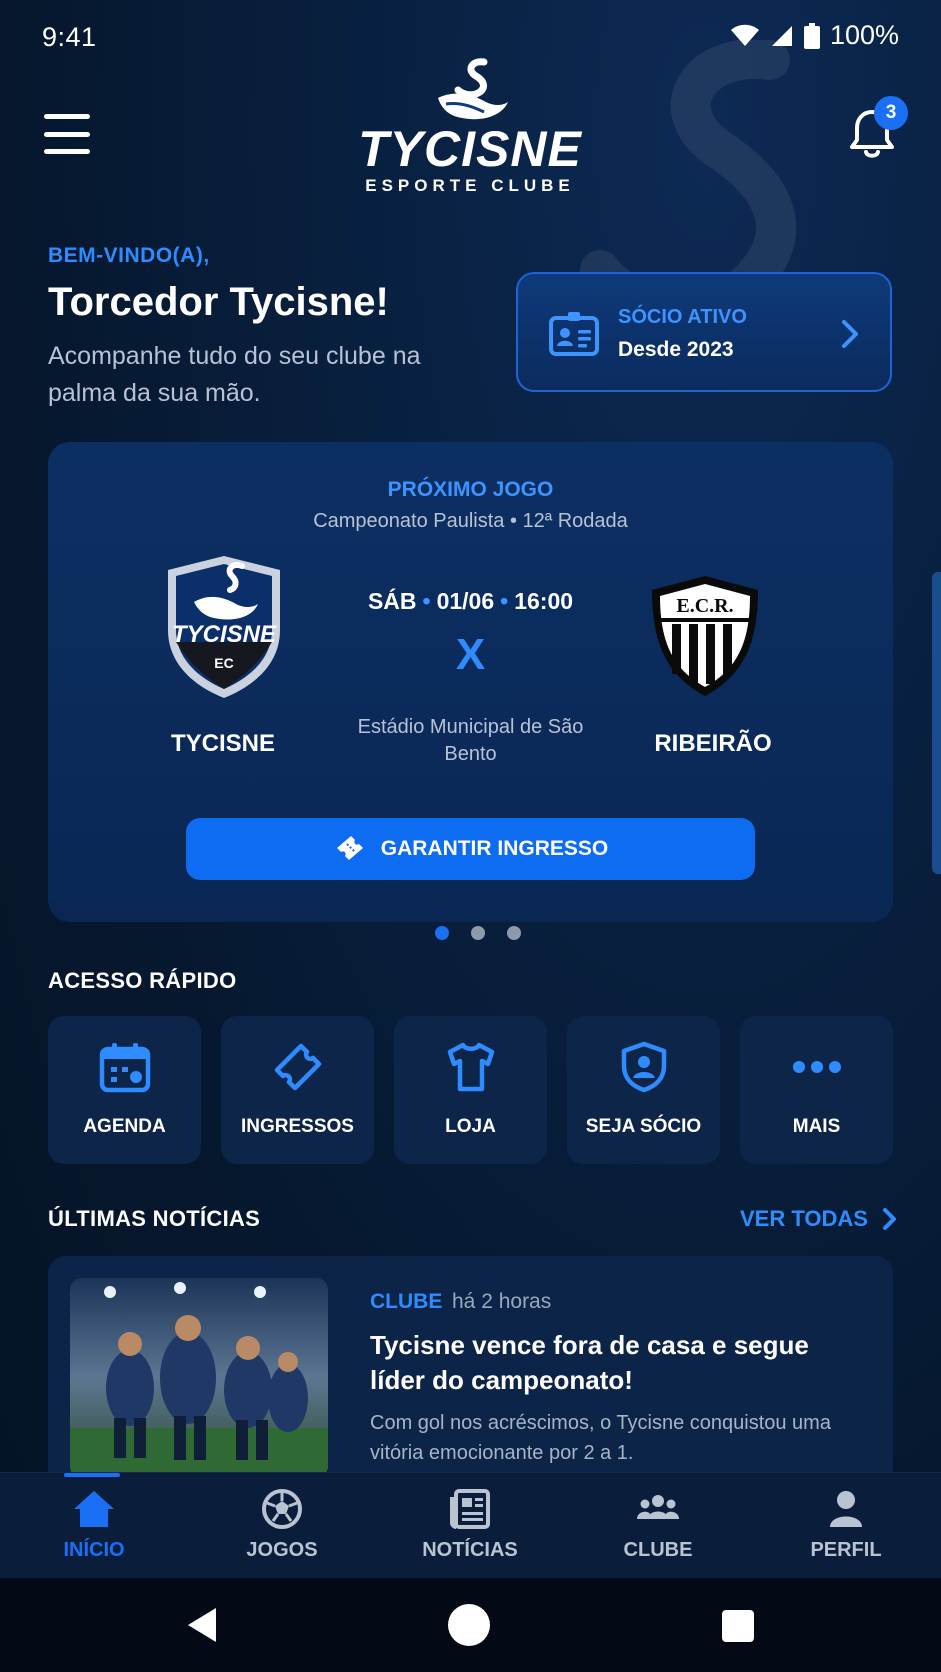 The width and height of the screenshot is (941, 1672). I want to click on quick-membership: SEJA SÓCIO, so click(643, 1090).